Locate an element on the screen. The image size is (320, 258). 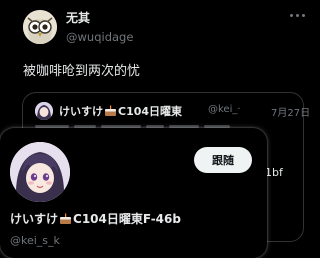
quote-name-prefix: けいすけ is located at coordinates (81, 111).